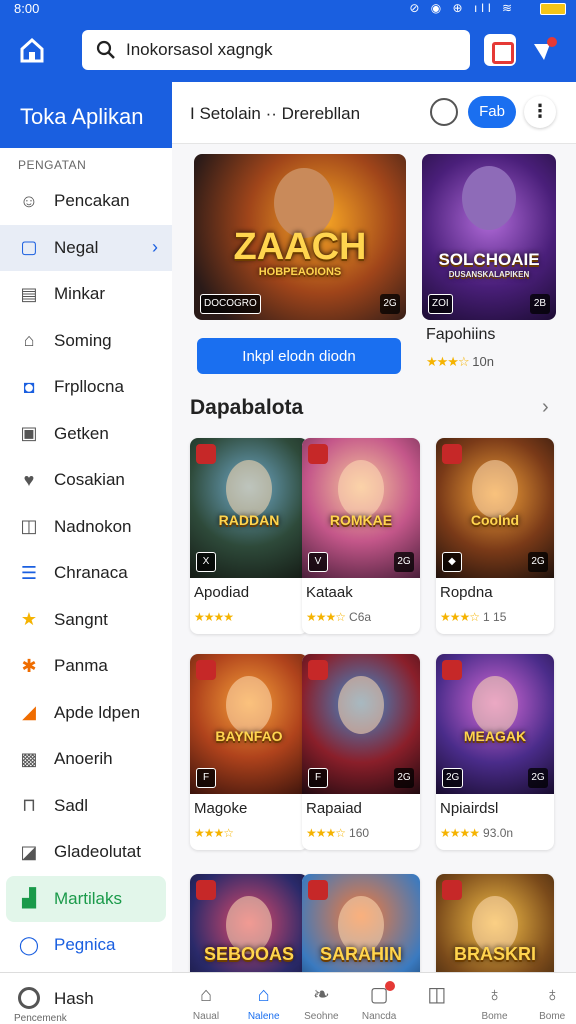 The width and height of the screenshot is (576, 1024). Describe the element at coordinates (29, 247) in the screenshot. I see `square-icon: ▢` at that location.